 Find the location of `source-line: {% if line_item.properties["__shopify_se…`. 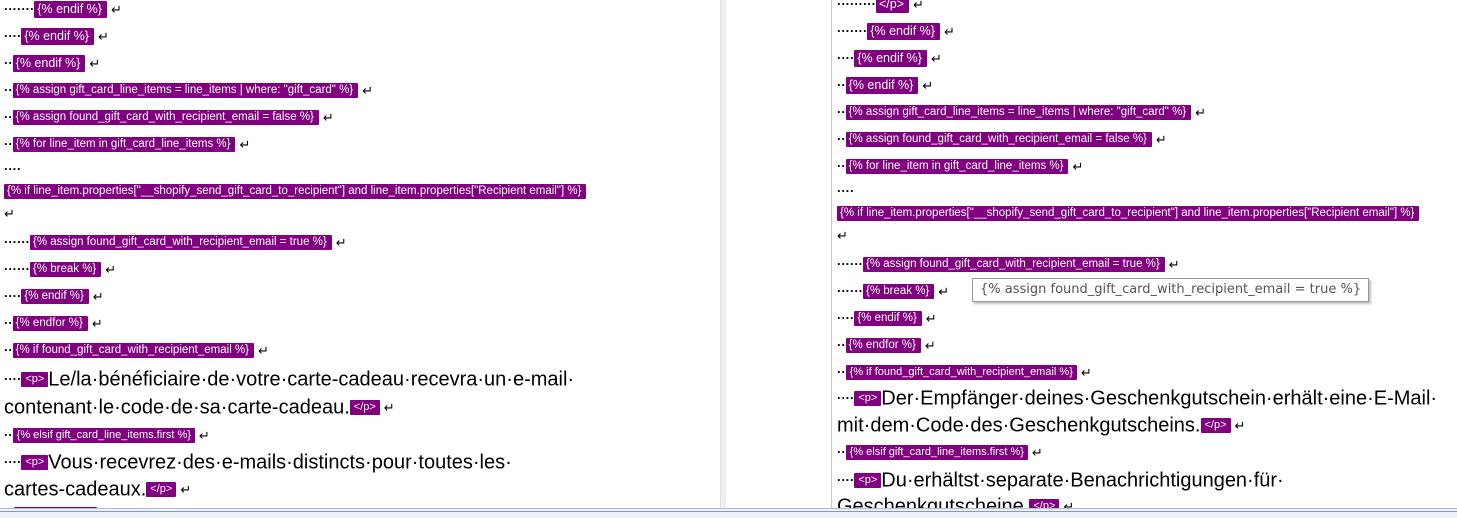

source-line: {% if line_item.properties["__shopify_se… is located at coordinates (295, 191).